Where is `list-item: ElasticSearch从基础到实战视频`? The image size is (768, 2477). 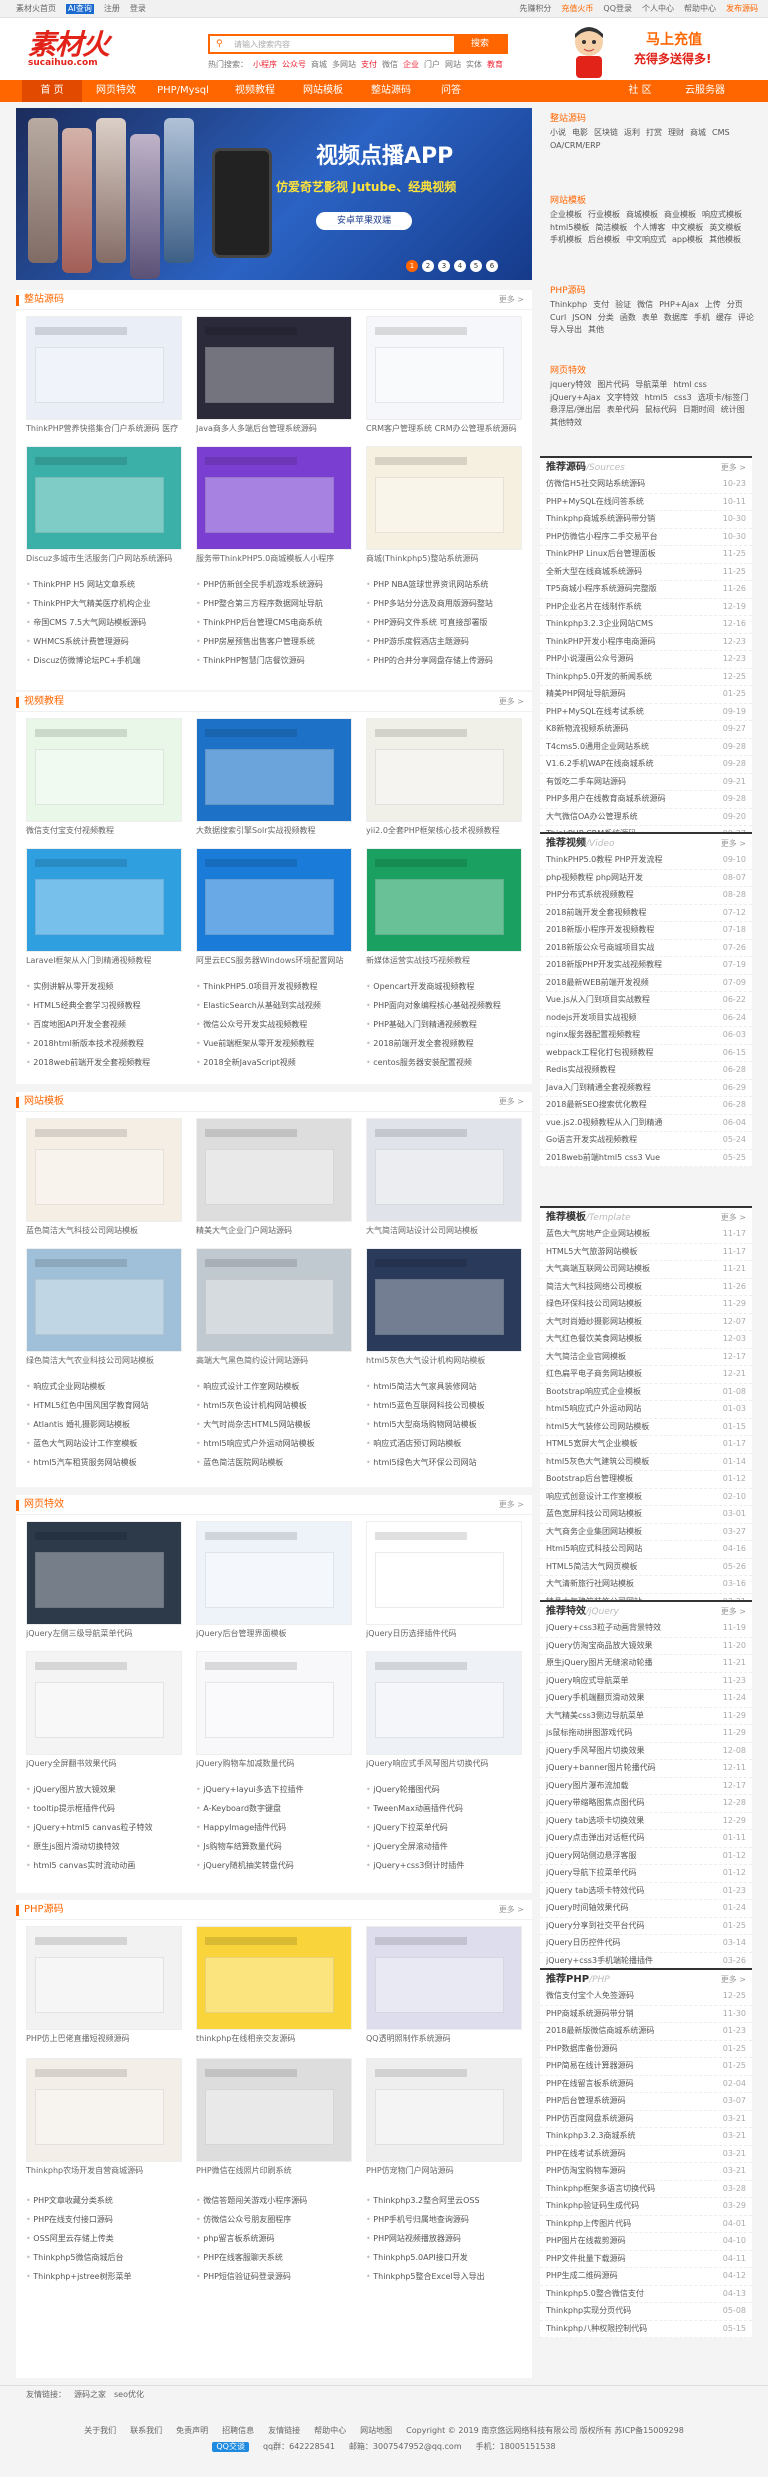 list-item: ElasticSearch从基础到实战视频 is located at coordinates (276, 1006).